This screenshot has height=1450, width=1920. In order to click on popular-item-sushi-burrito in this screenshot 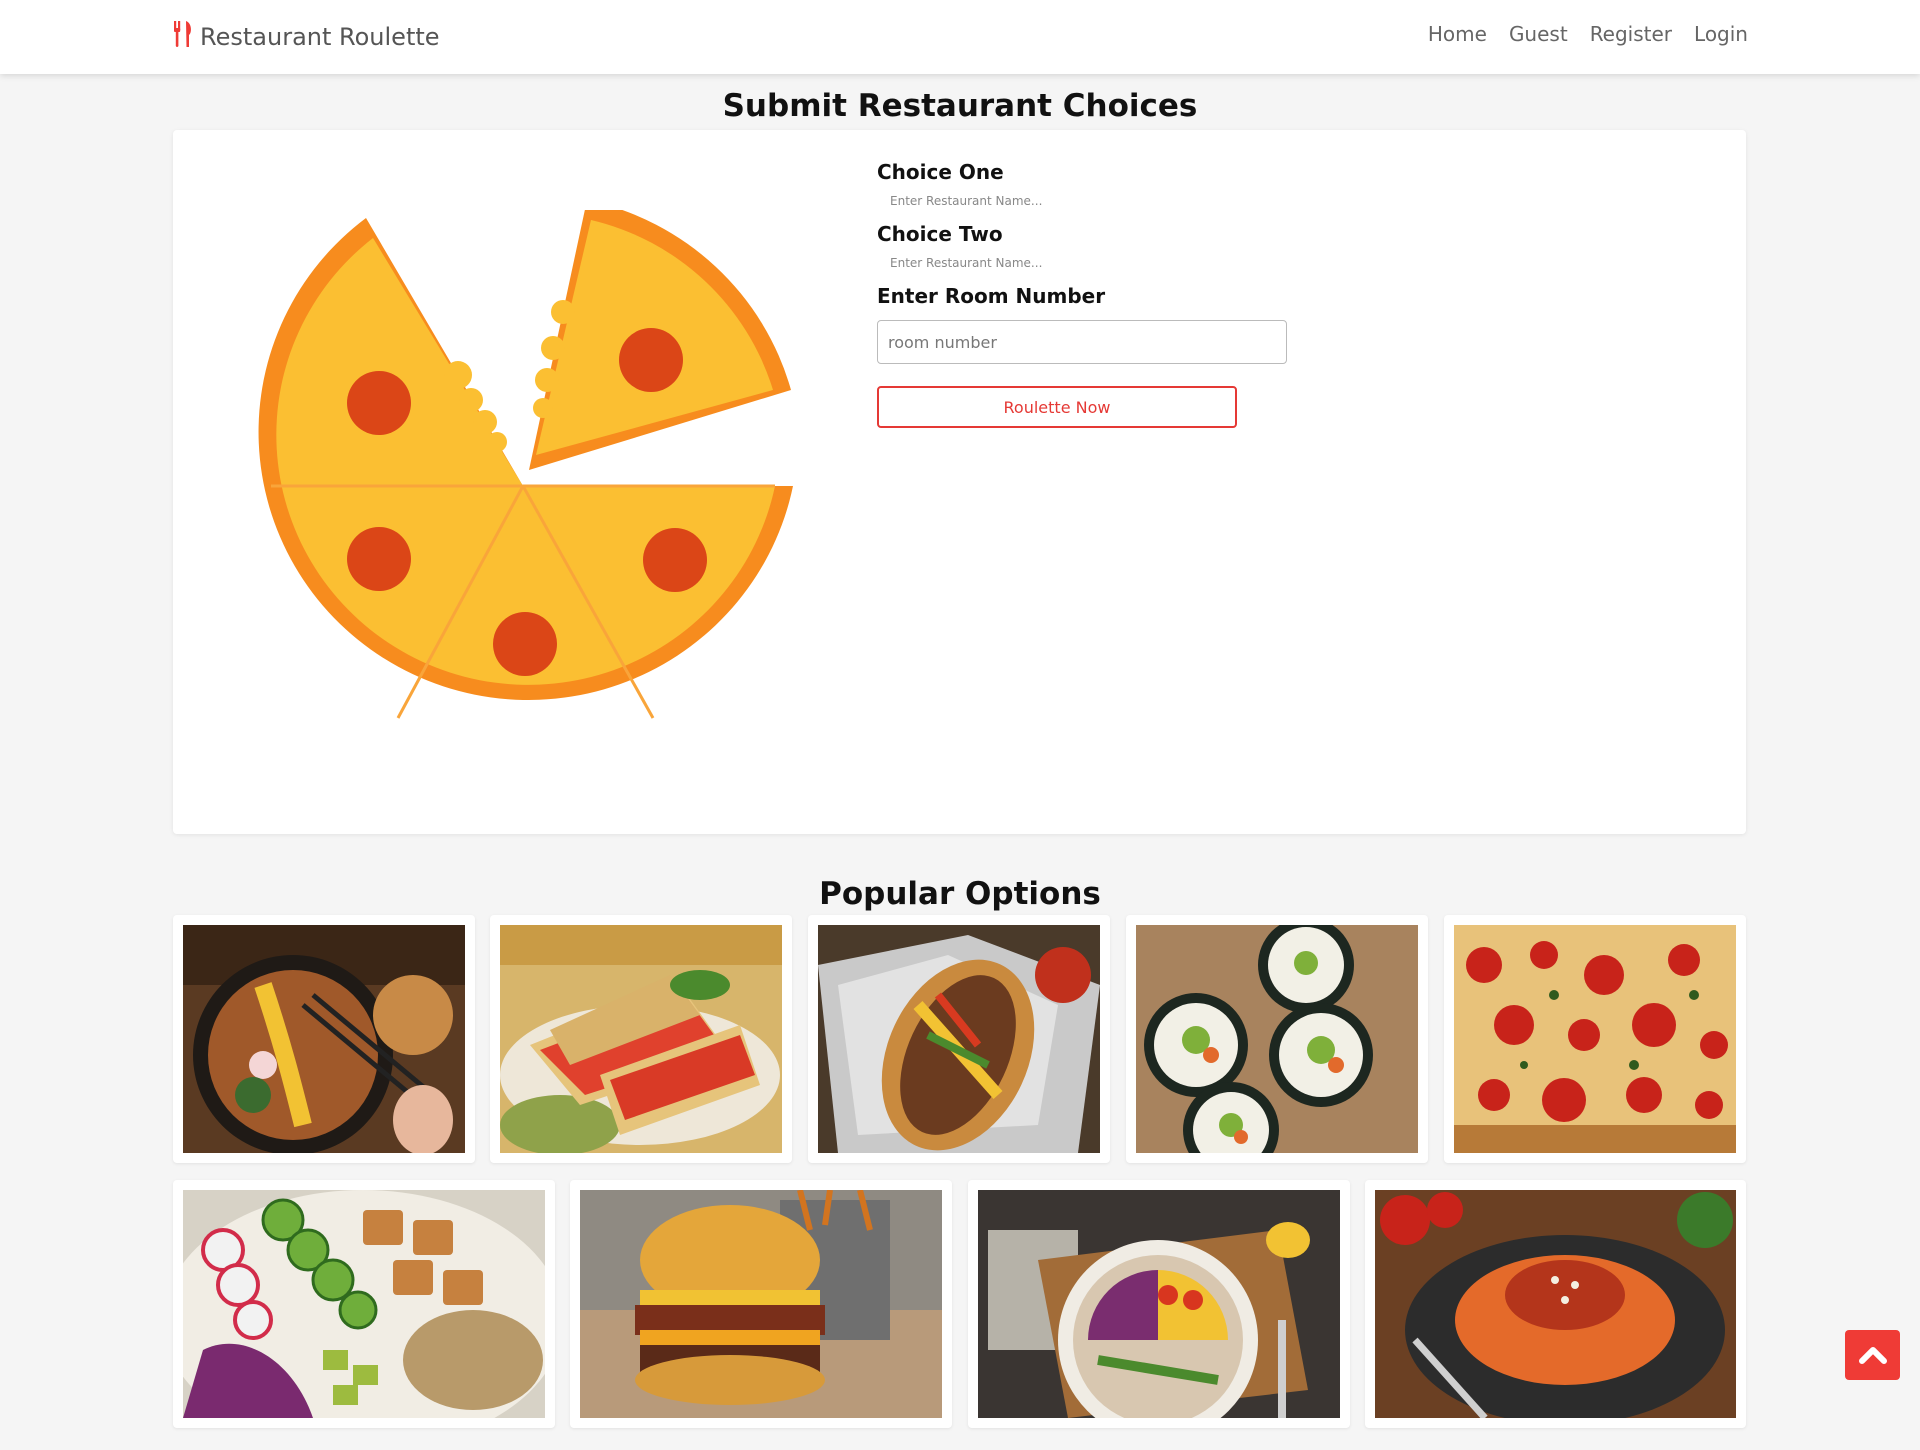, I will do `click(1277, 1039)`.